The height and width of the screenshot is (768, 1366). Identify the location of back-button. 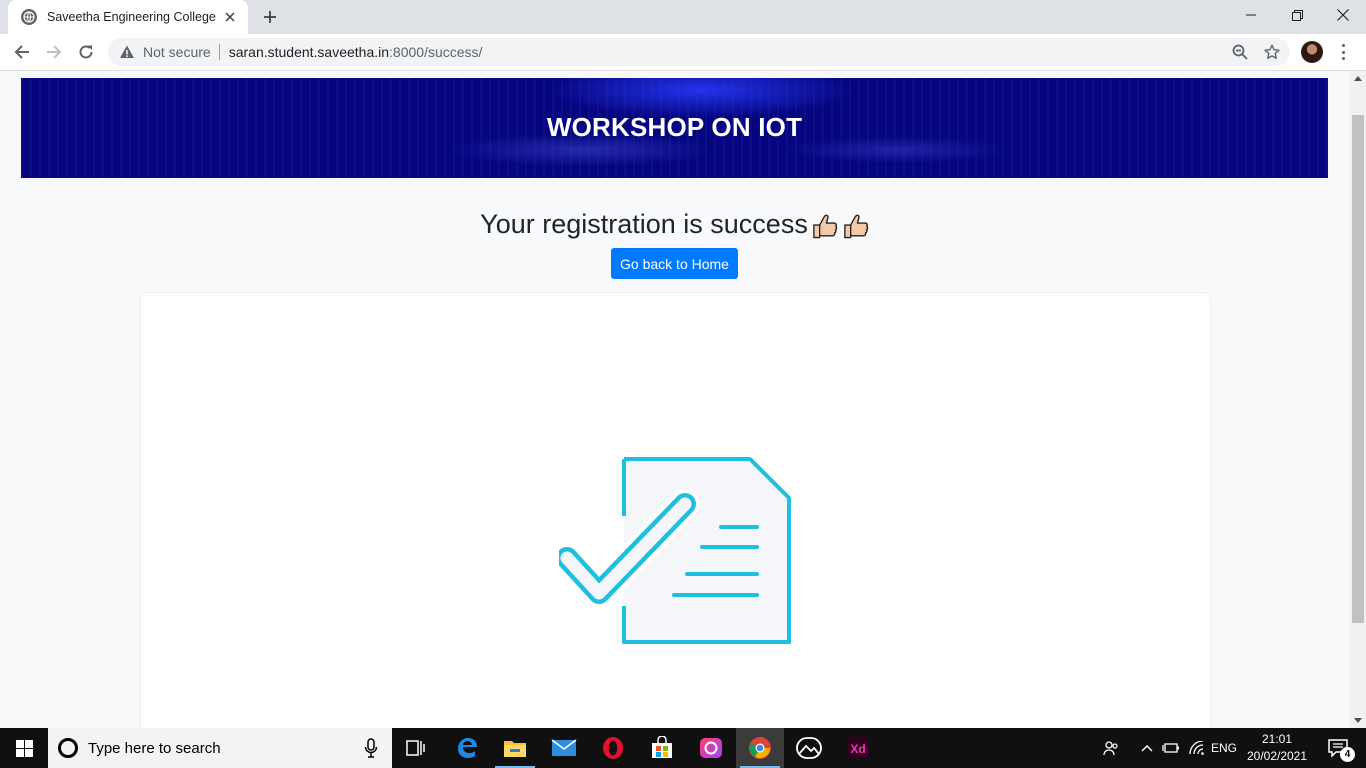
(22, 52).